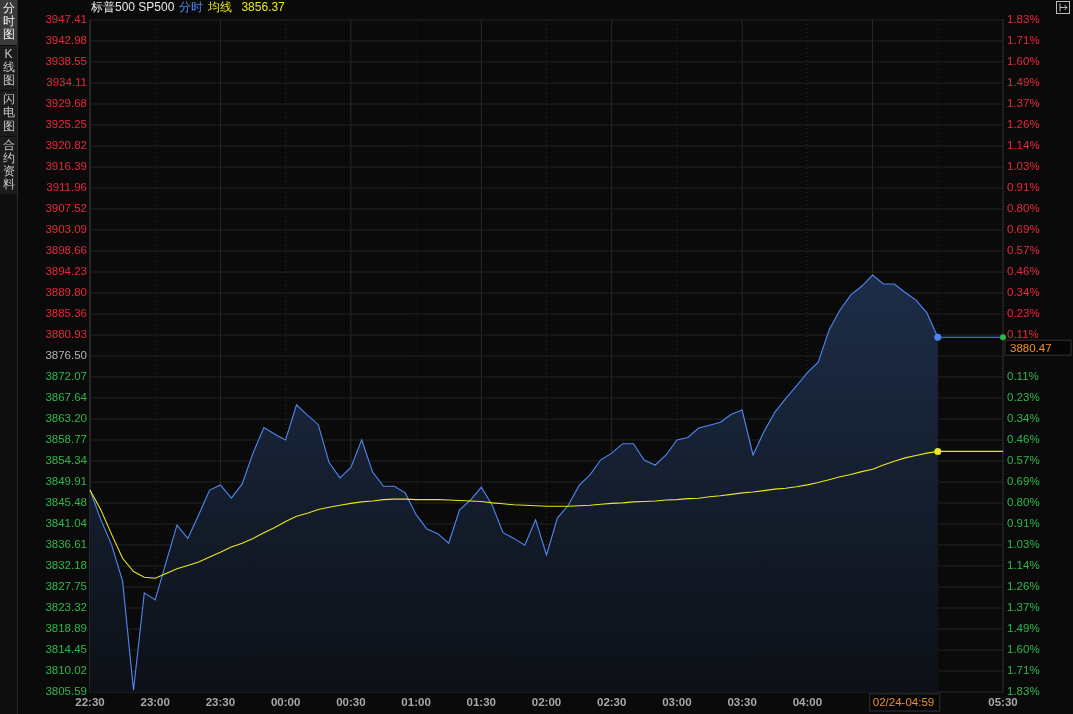  Describe the element at coordinates (66, 313) in the screenshot. I see `price-axis-label: 3885.36` at that location.